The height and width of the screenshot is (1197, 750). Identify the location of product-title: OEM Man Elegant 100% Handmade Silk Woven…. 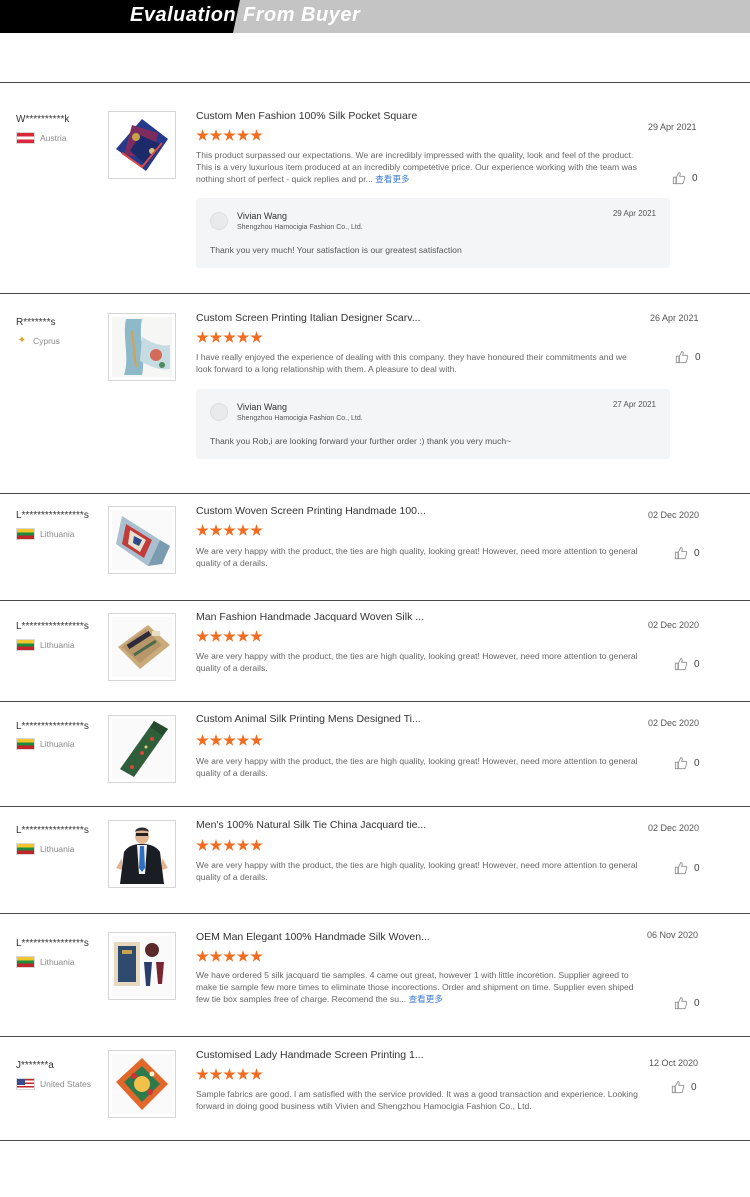
(313, 937).